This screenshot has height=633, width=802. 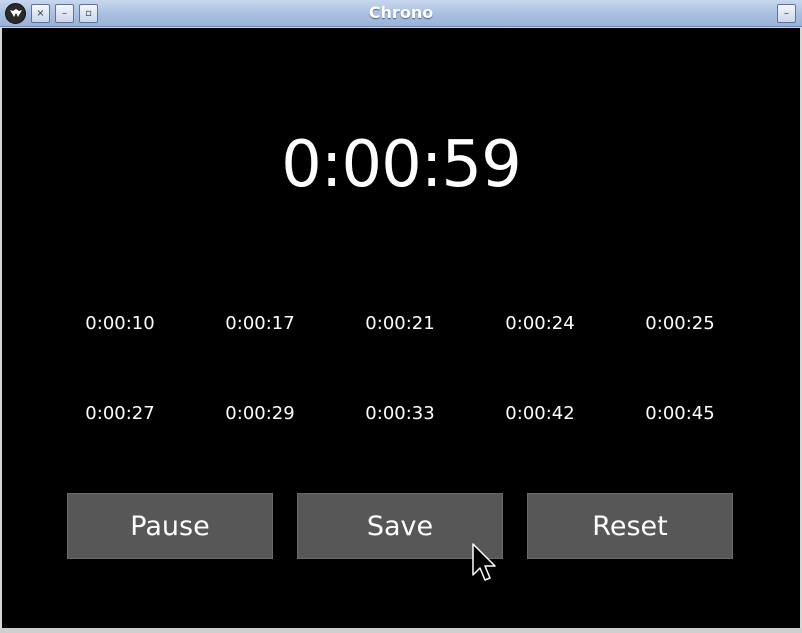 What do you see at coordinates (680, 413) in the screenshot?
I see `lap-time: 0:00:45` at bounding box center [680, 413].